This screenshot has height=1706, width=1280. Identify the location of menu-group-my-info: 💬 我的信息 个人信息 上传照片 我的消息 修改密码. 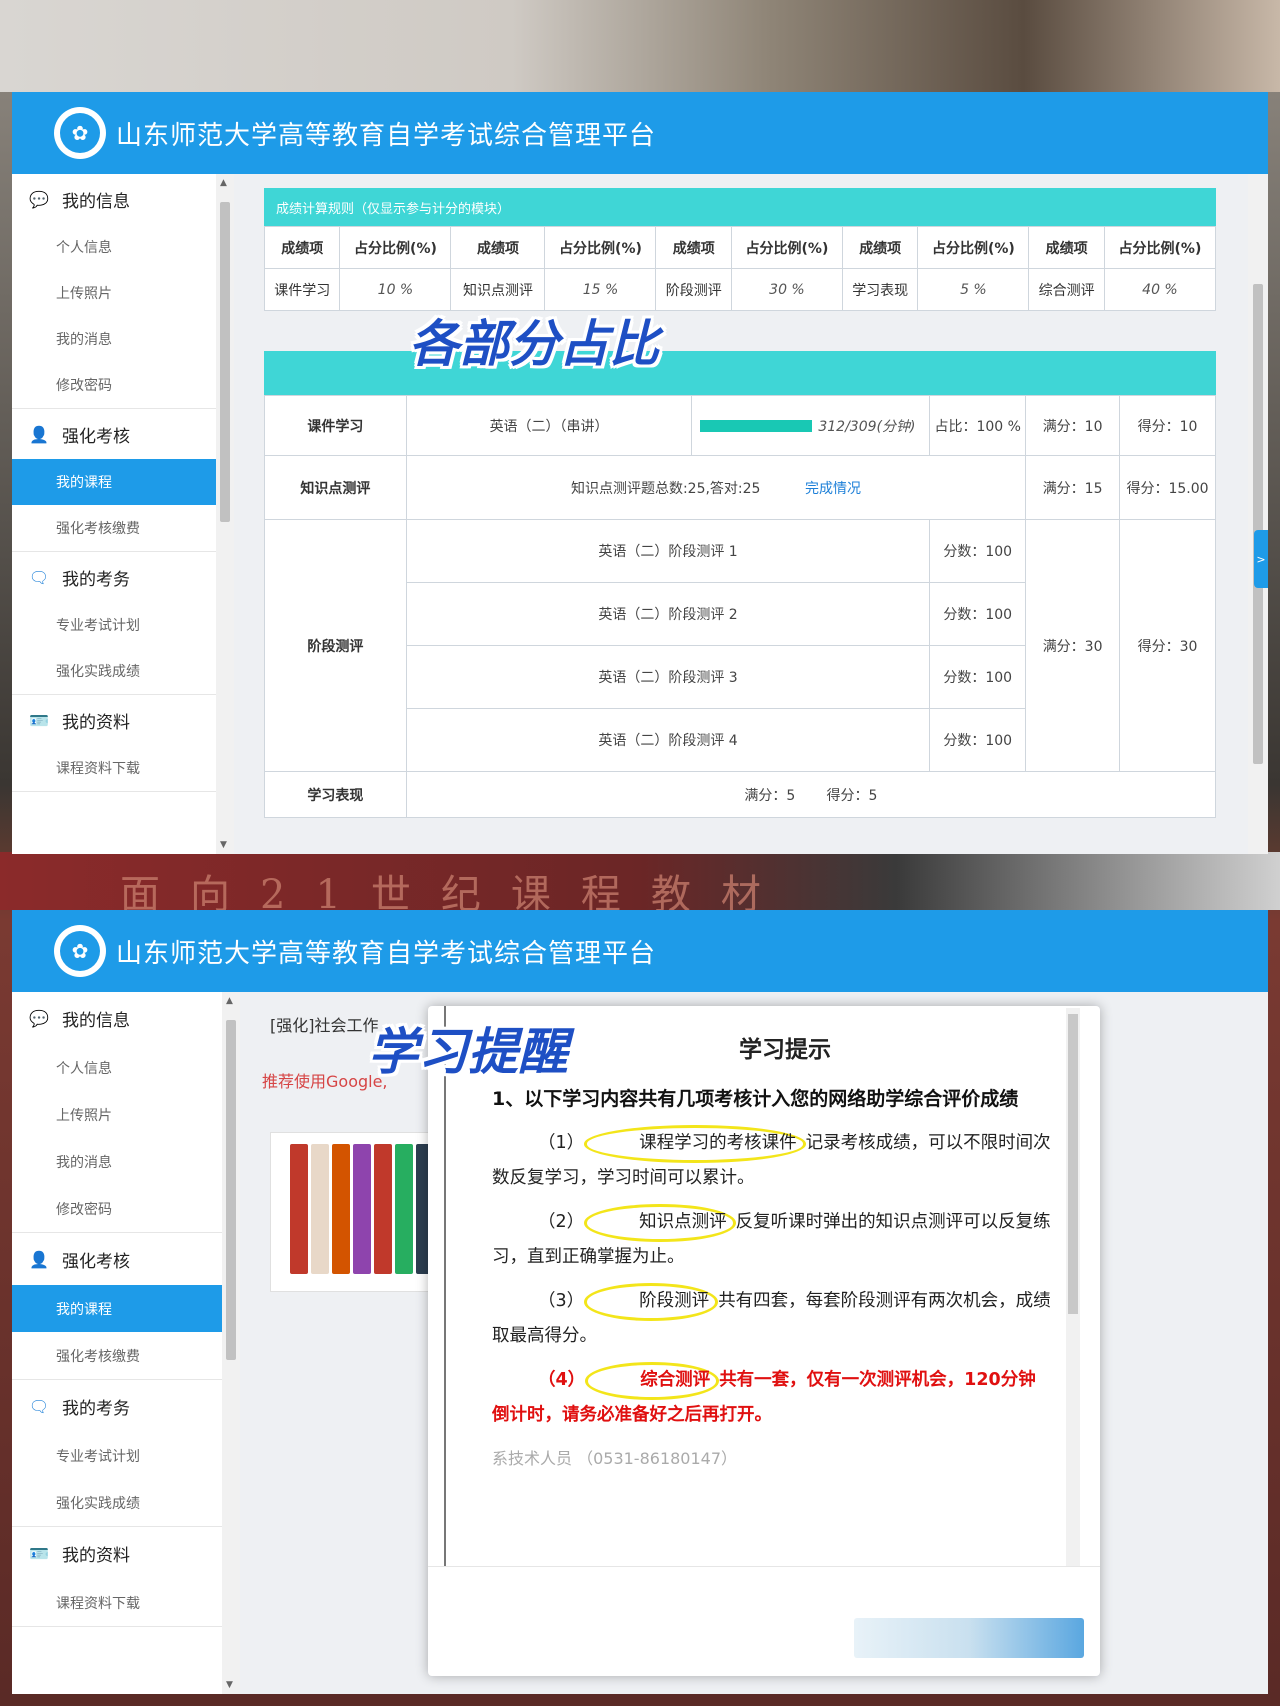
(114, 291).